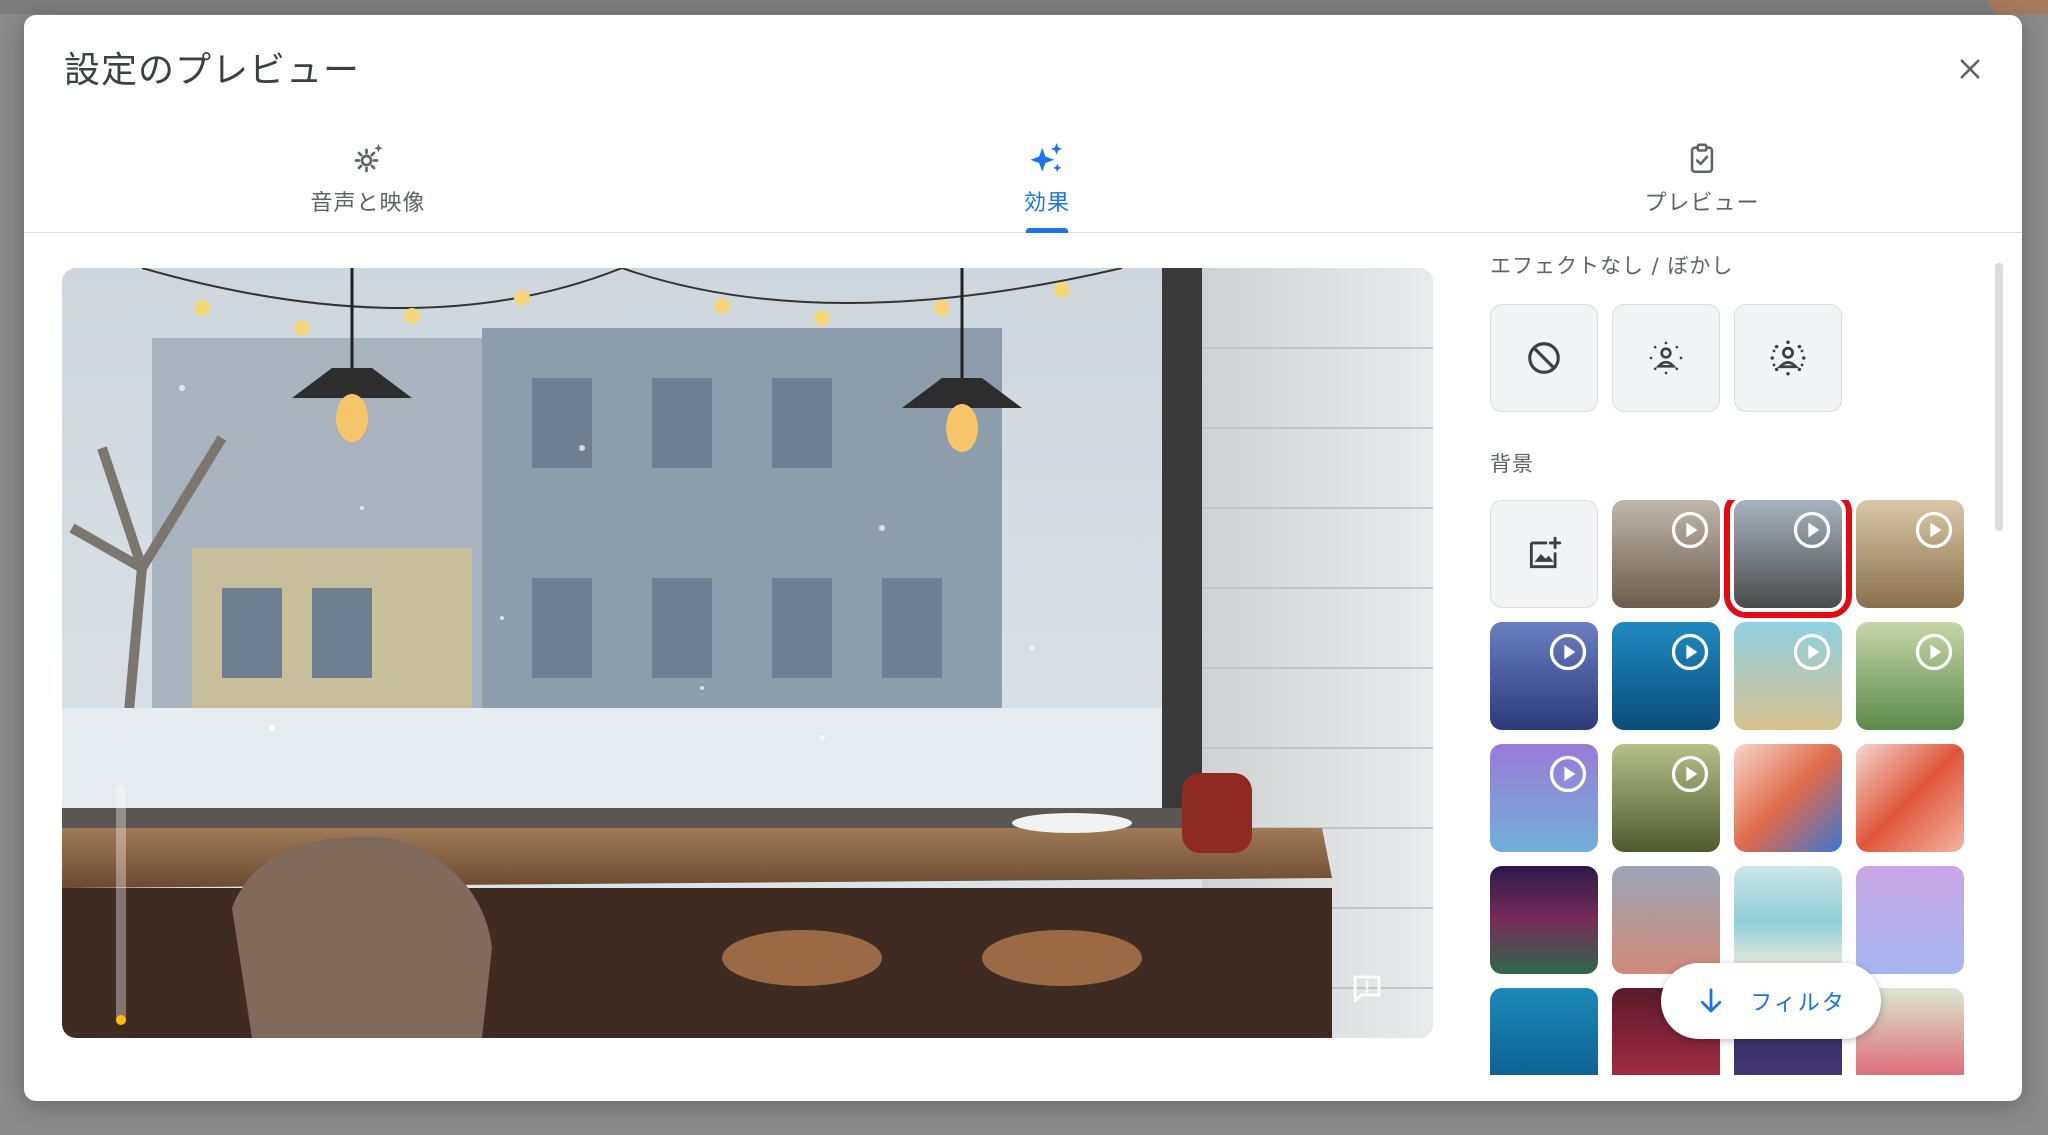 Image resolution: width=2048 pixels, height=1135 pixels. I want to click on blur-button, so click(1788, 358).